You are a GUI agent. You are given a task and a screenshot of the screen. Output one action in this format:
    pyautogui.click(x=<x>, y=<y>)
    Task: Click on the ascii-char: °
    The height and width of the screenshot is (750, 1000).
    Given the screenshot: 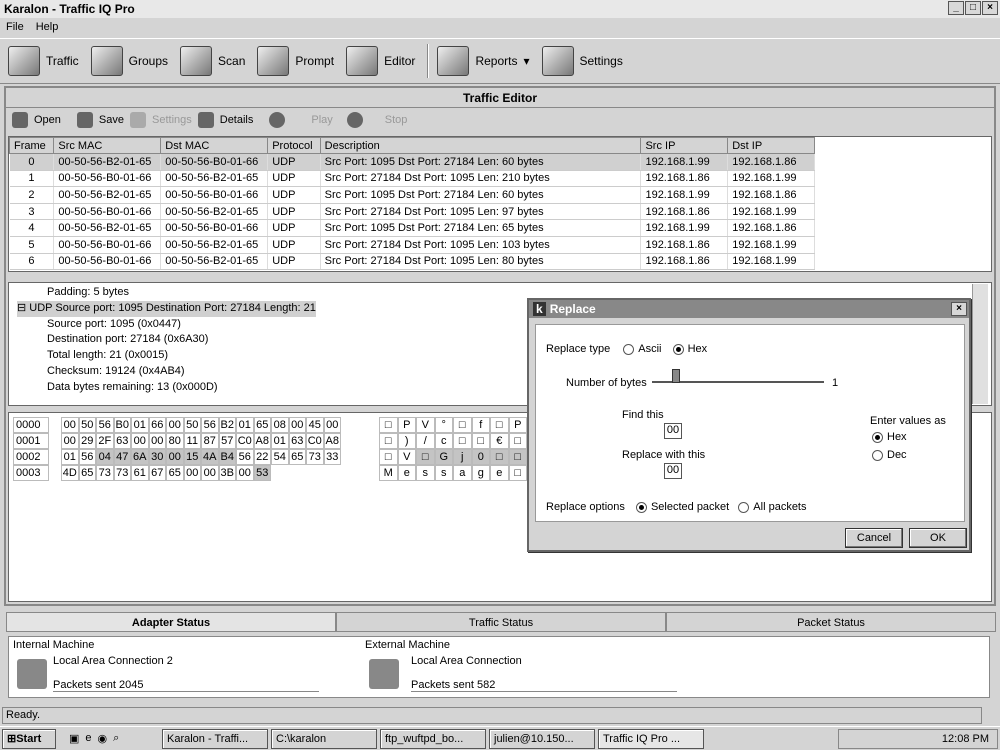 What is the action you would take?
    pyautogui.click(x=443, y=425)
    